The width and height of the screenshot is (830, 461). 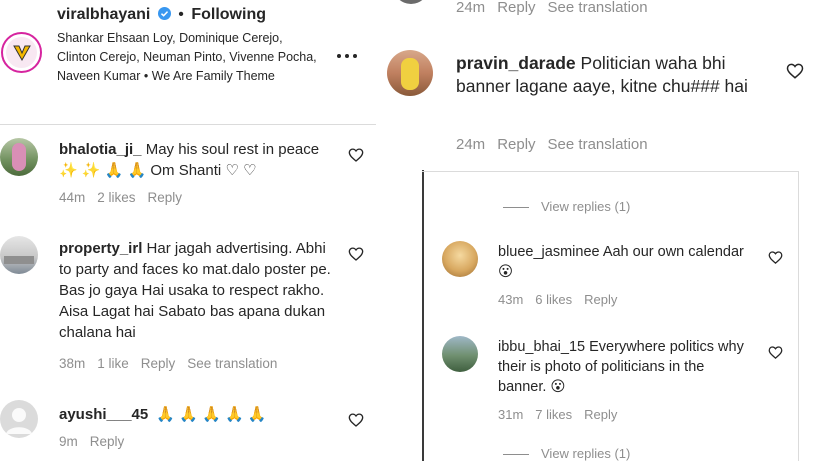 I want to click on comment-meta: 44m 2 likes Reply, so click(x=126, y=197).